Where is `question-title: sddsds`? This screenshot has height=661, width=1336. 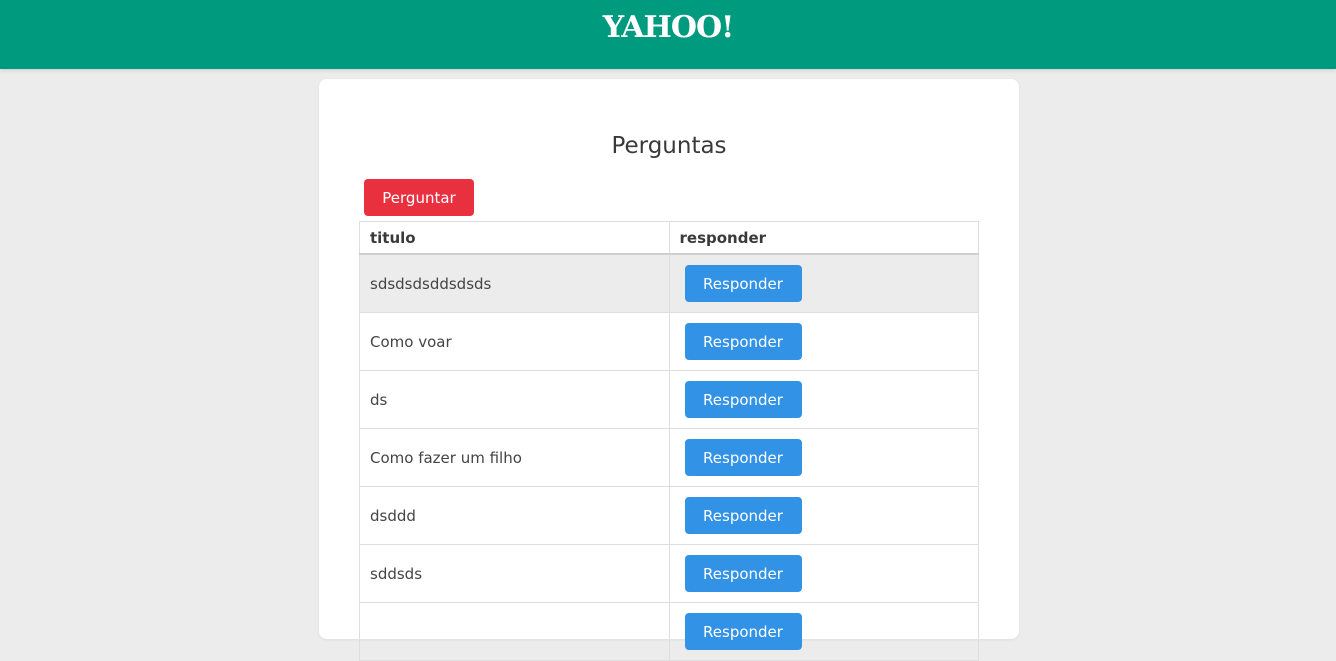
question-title: sddsds is located at coordinates (514, 573).